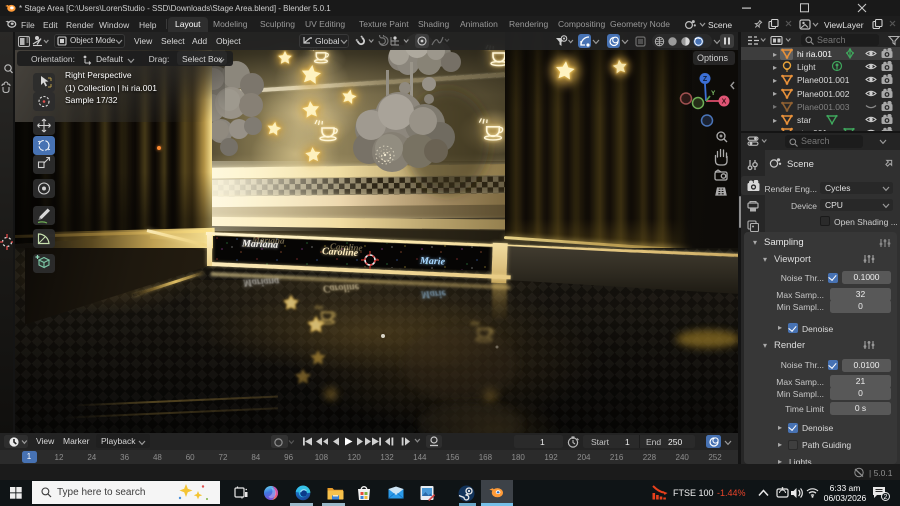 This screenshot has height=506, width=900. What do you see at coordinates (886, 497) in the screenshot?
I see `svg-text: 2` at bounding box center [886, 497].